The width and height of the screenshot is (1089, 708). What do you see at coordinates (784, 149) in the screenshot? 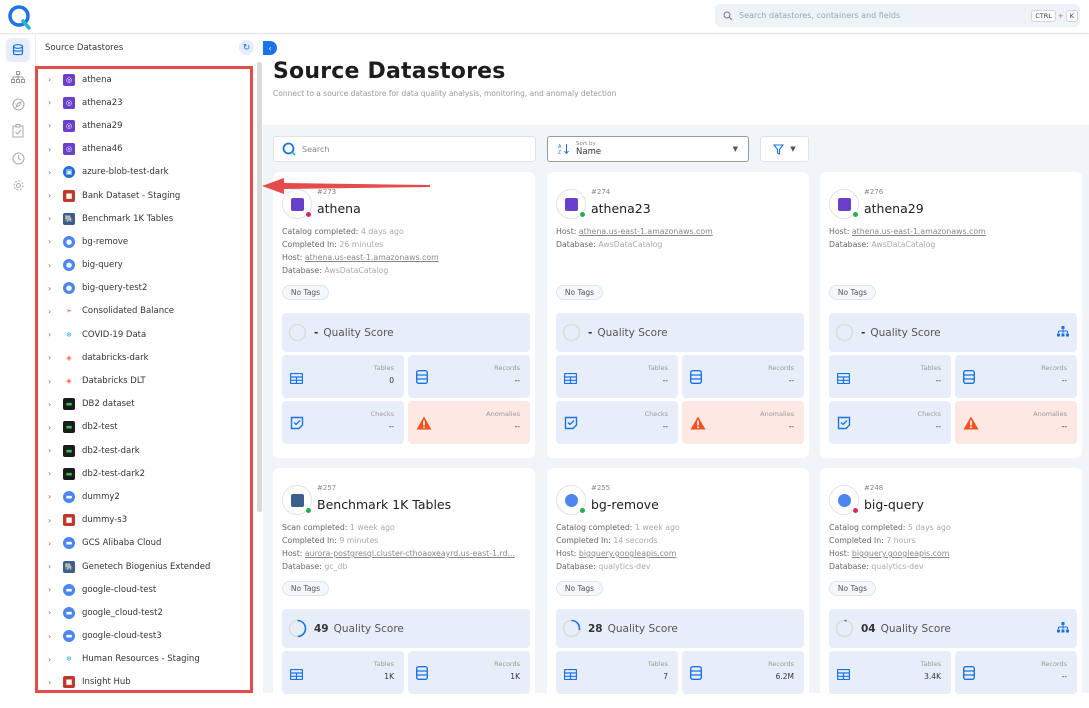
I see `filter-button: ▼` at bounding box center [784, 149].